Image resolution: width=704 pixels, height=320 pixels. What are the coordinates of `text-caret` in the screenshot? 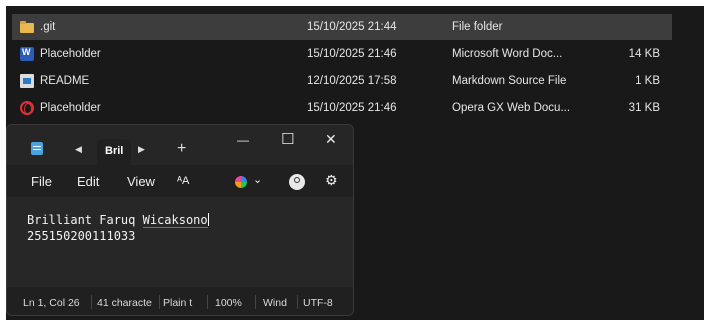 It's located at (208, 219).